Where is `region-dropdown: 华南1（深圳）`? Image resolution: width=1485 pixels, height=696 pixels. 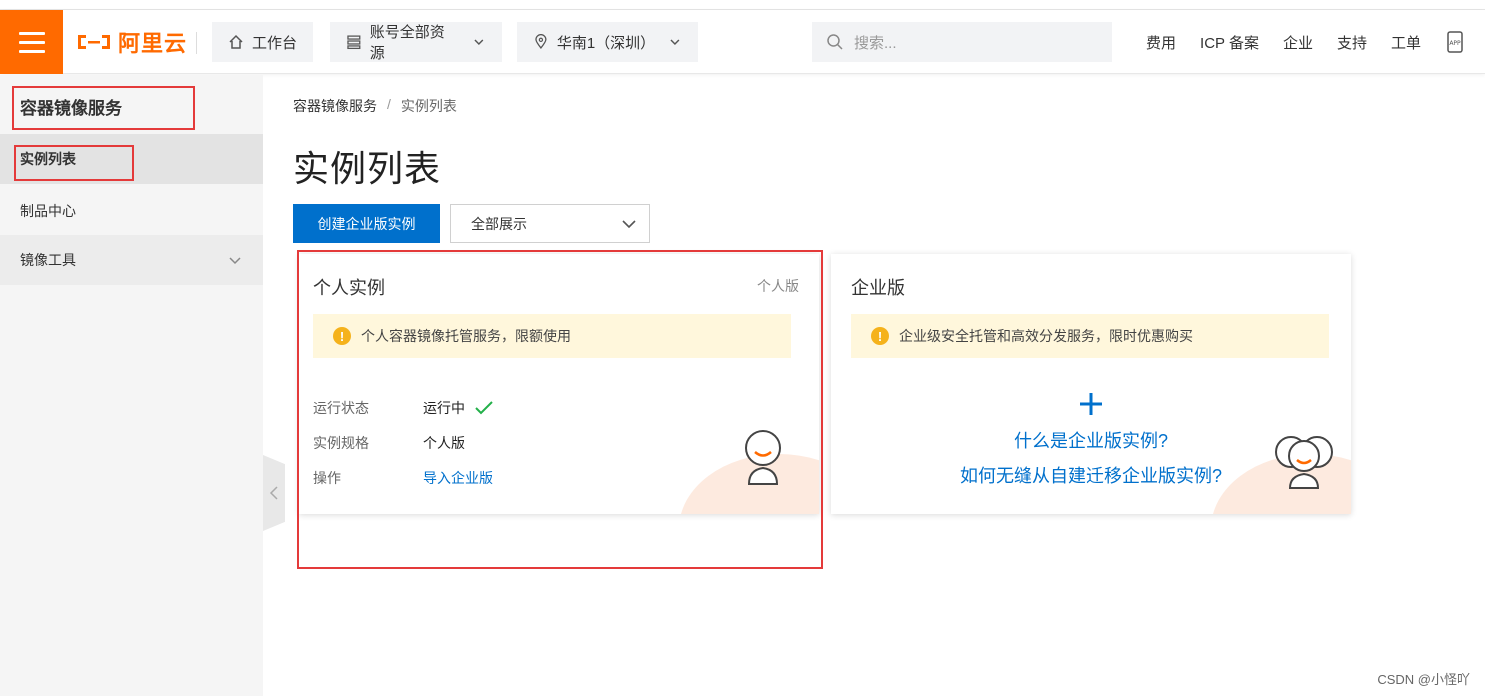 region-dropdown: 华南1（深圳） is located at coordinates (607, 42).